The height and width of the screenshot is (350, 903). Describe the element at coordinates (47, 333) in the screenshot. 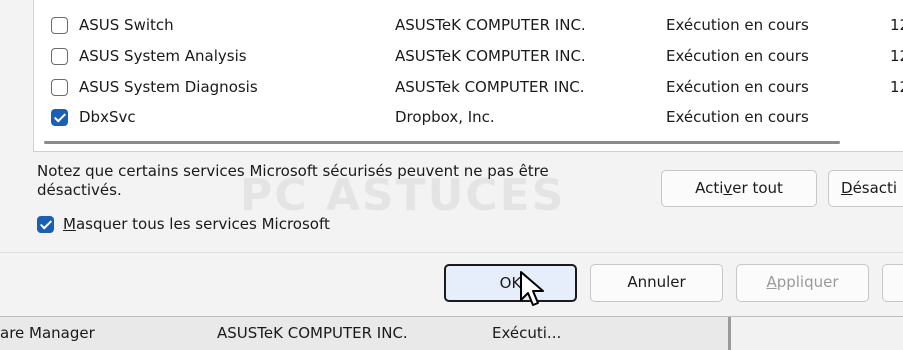

I see `background-process-name: are Manager` at that location.